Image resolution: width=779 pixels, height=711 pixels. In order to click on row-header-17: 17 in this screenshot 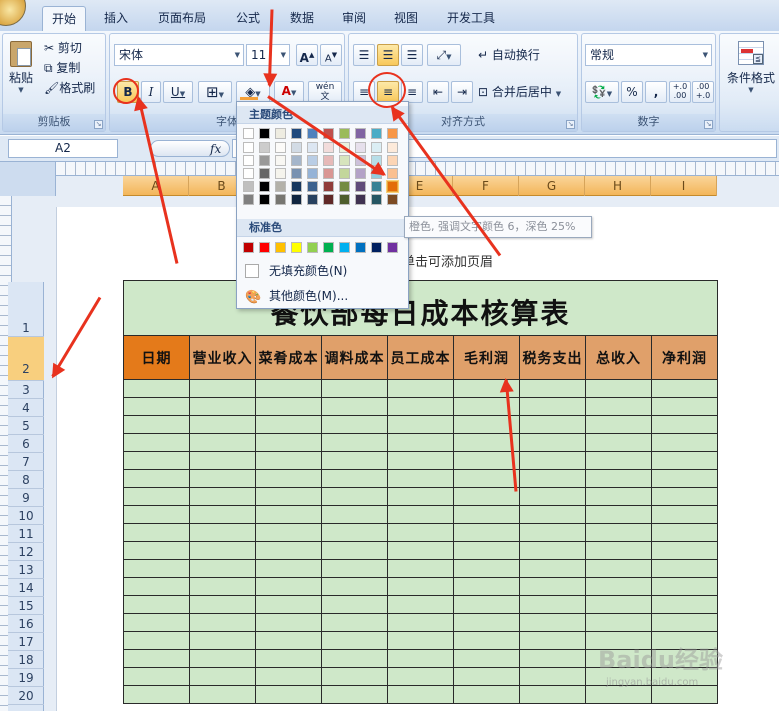, I will do `click(26, 642)`.